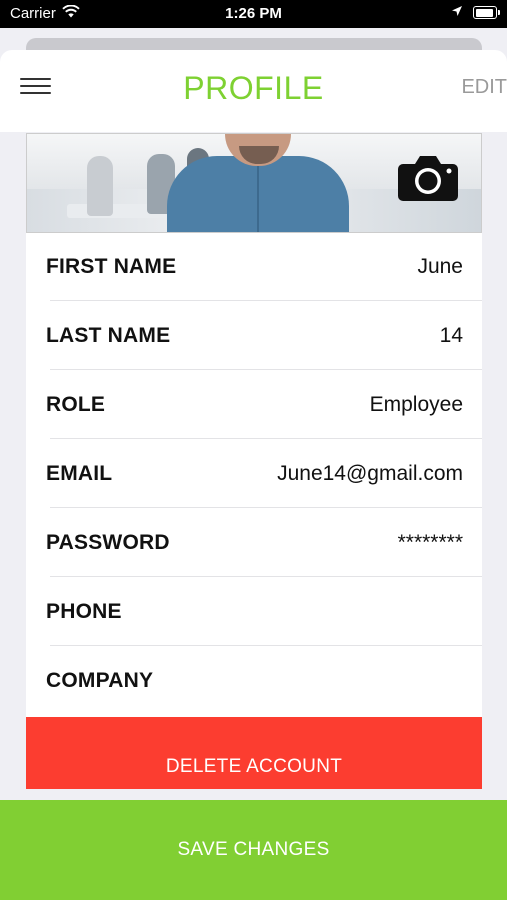  I want to click on camera-icon, so click(428, 178).